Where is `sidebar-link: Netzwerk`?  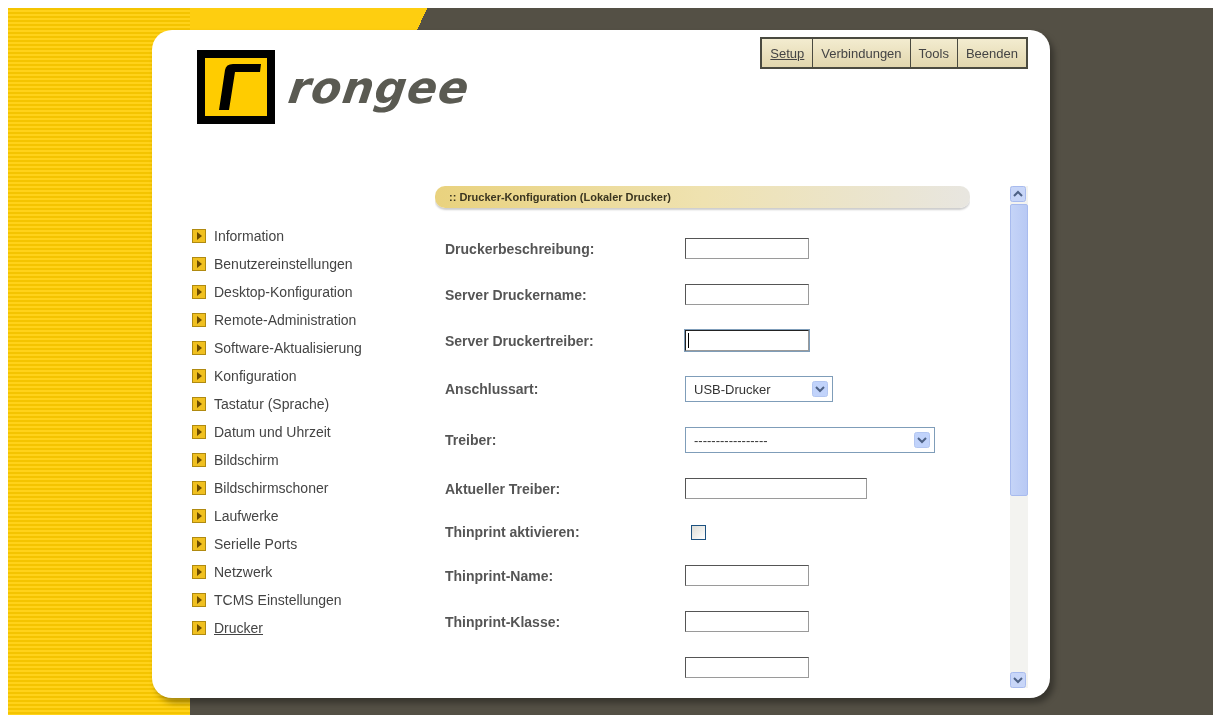 sidebar-link: Netzwerk is located at coordinates (232, 572).